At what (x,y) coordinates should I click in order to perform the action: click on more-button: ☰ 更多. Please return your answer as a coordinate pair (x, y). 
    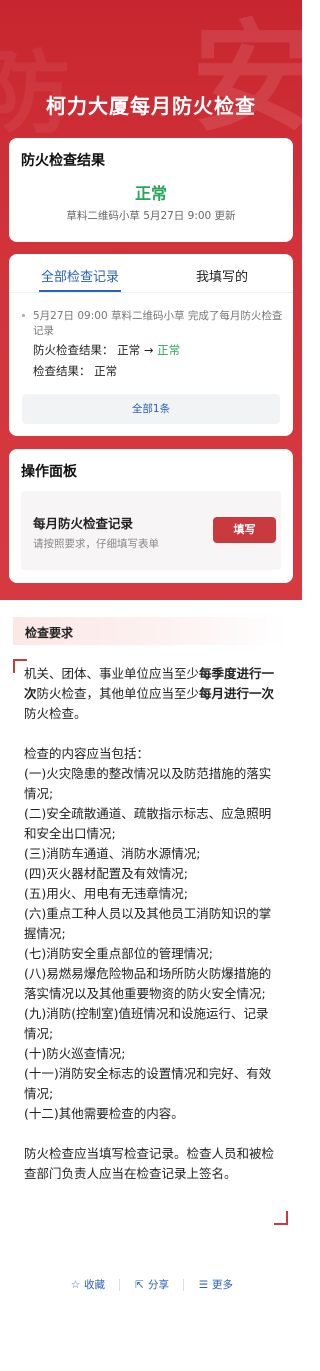
    Looking at the image, I should click on (215, 1284).